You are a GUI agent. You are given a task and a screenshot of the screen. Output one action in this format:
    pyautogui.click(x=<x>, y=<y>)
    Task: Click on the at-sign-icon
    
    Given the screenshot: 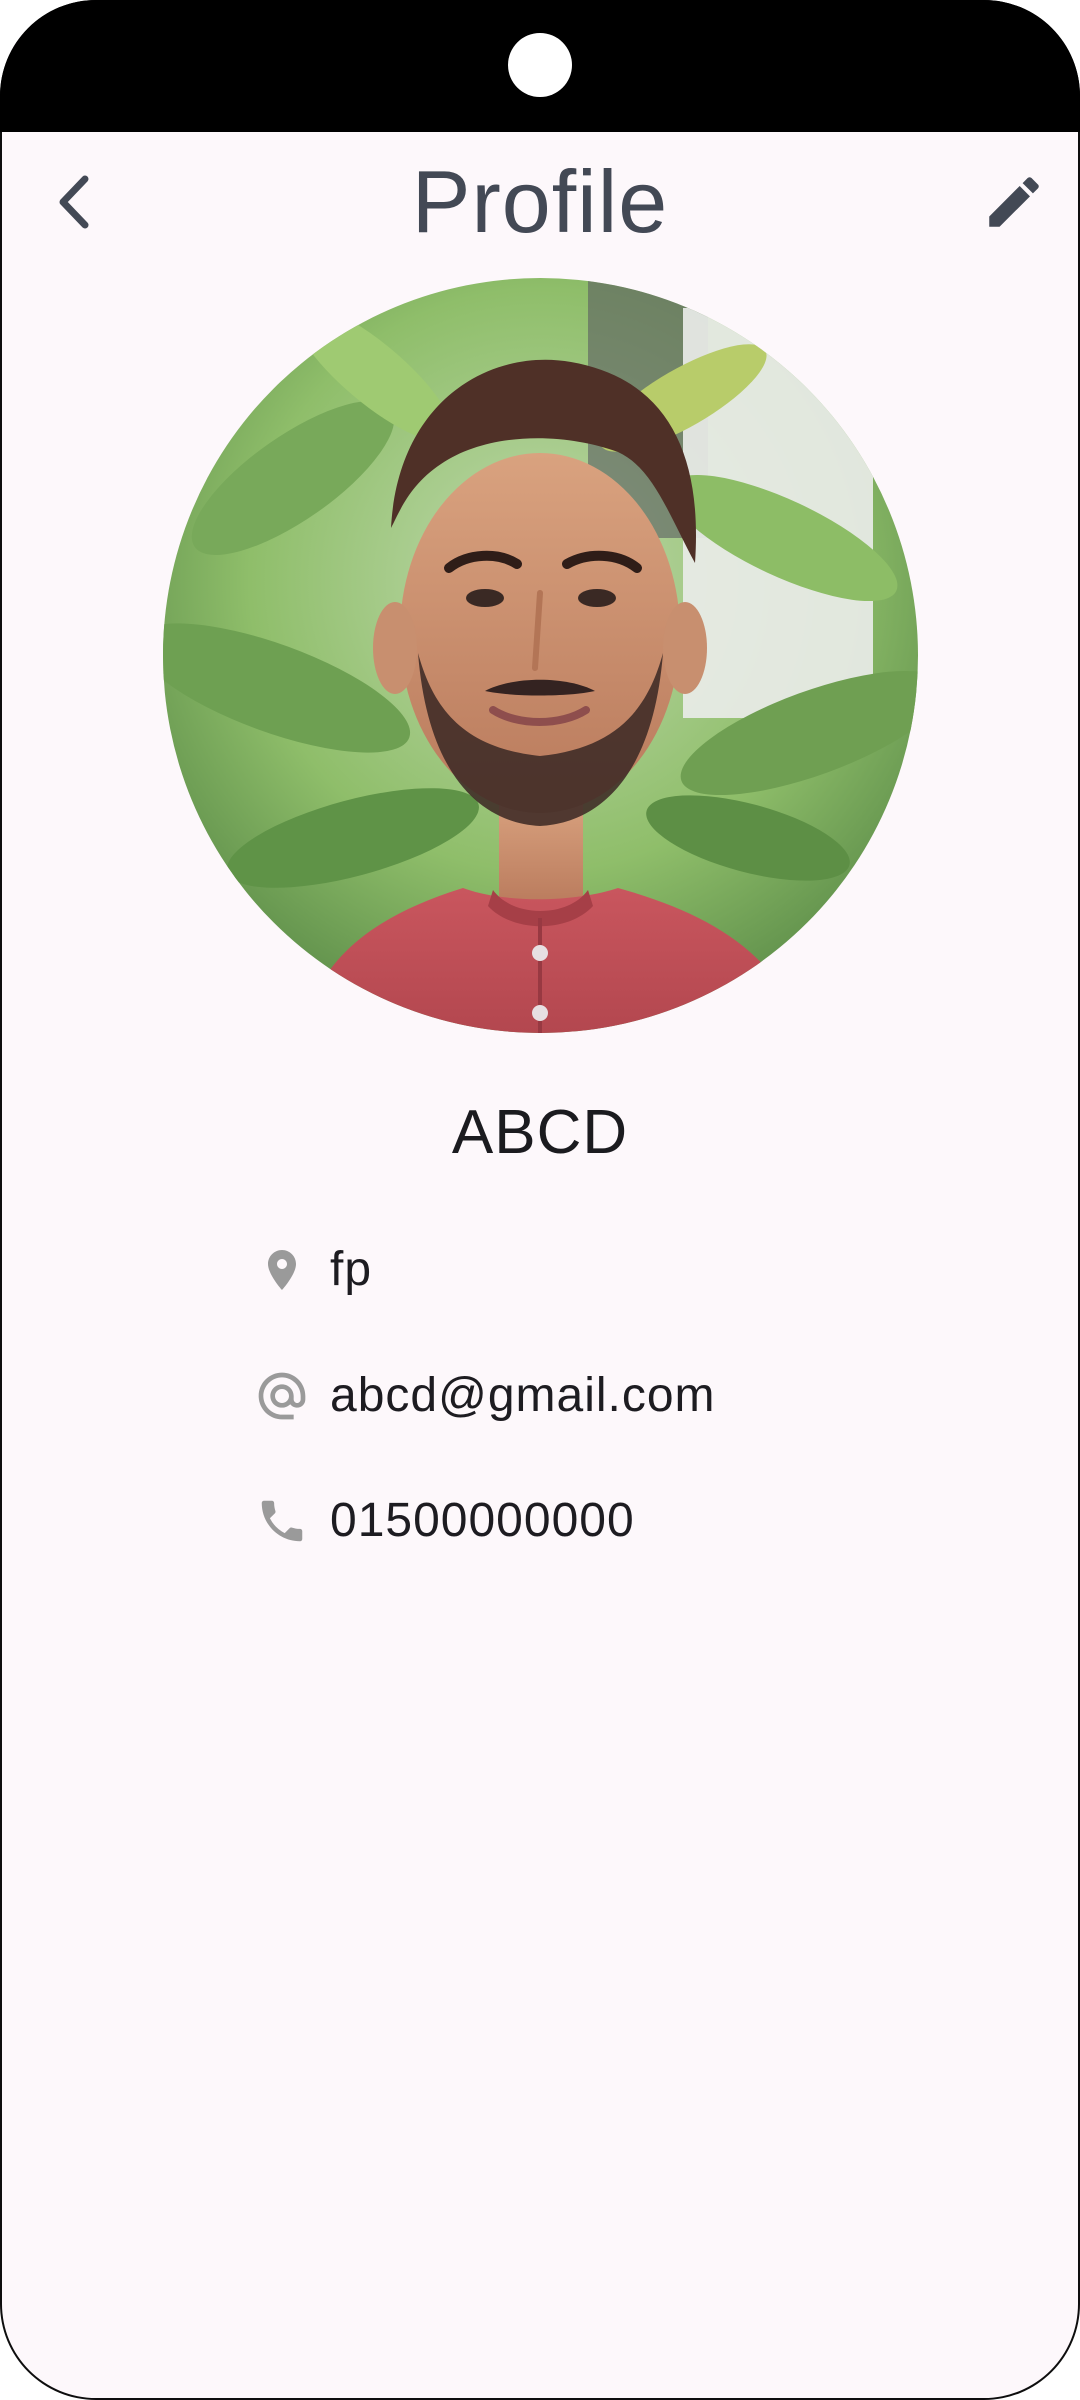 What is the action you would take?
    pyautogui.click(x=282, y=1396)
    